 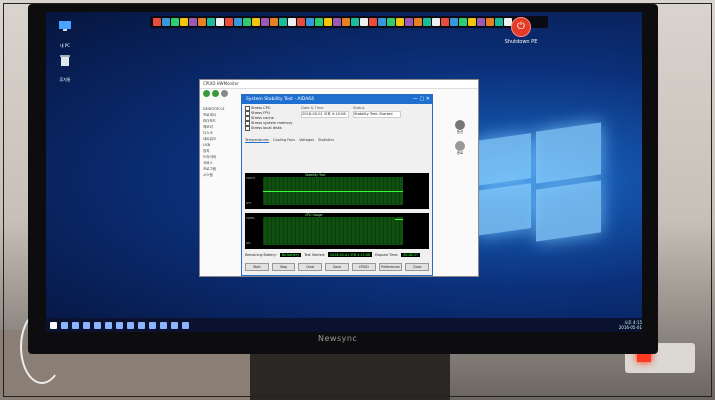 What do you see at coordinates (421, 99) in the screenshot?
I see `window-controls: — ▢ ✕` at bounding box center [421, 99].